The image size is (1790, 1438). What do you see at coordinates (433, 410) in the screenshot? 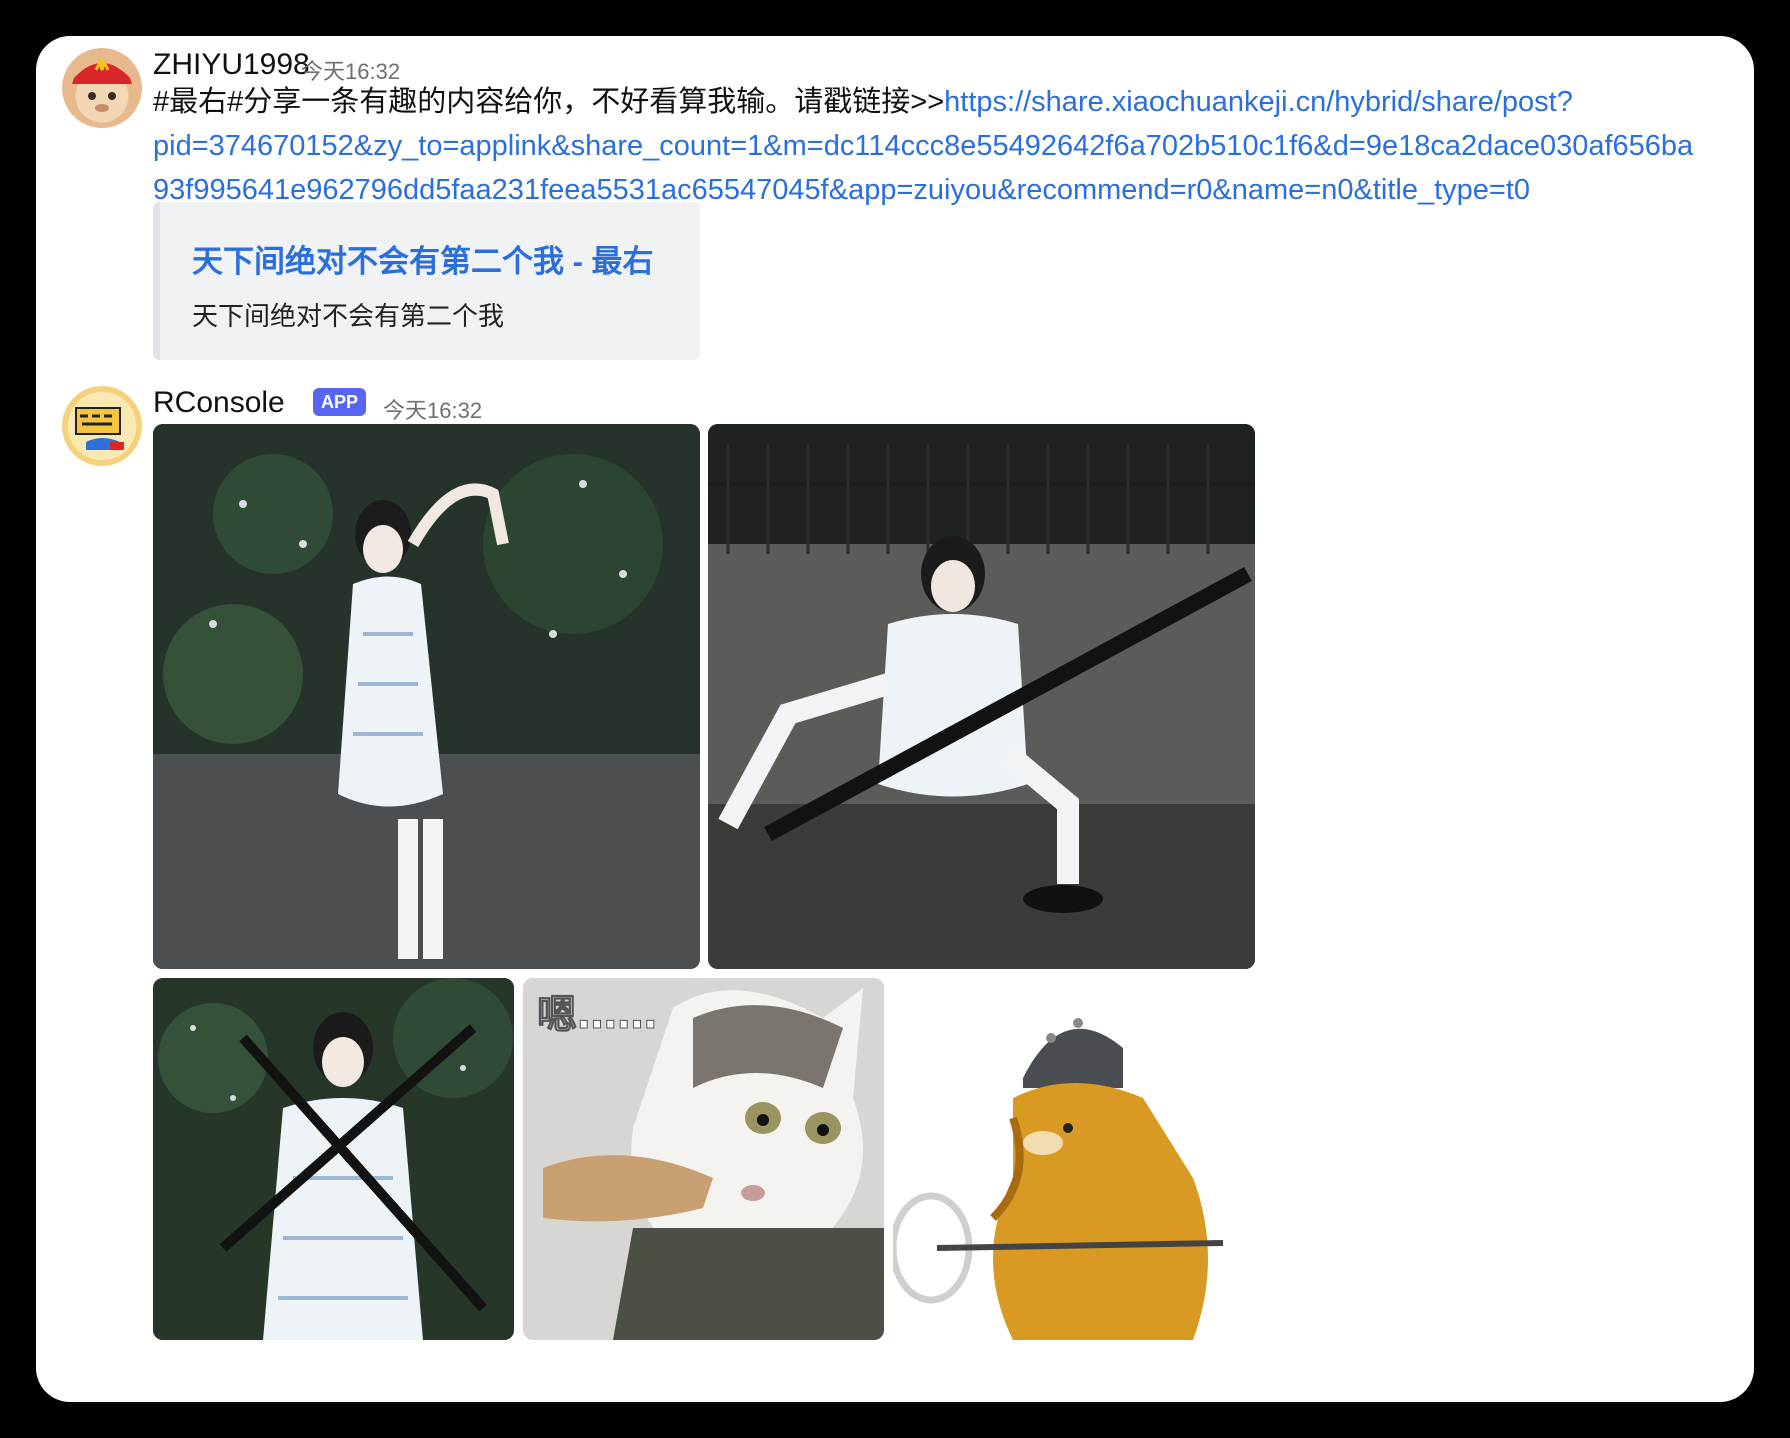
I see `timestamp: 今天16:32` at bounding box center [433, 410].